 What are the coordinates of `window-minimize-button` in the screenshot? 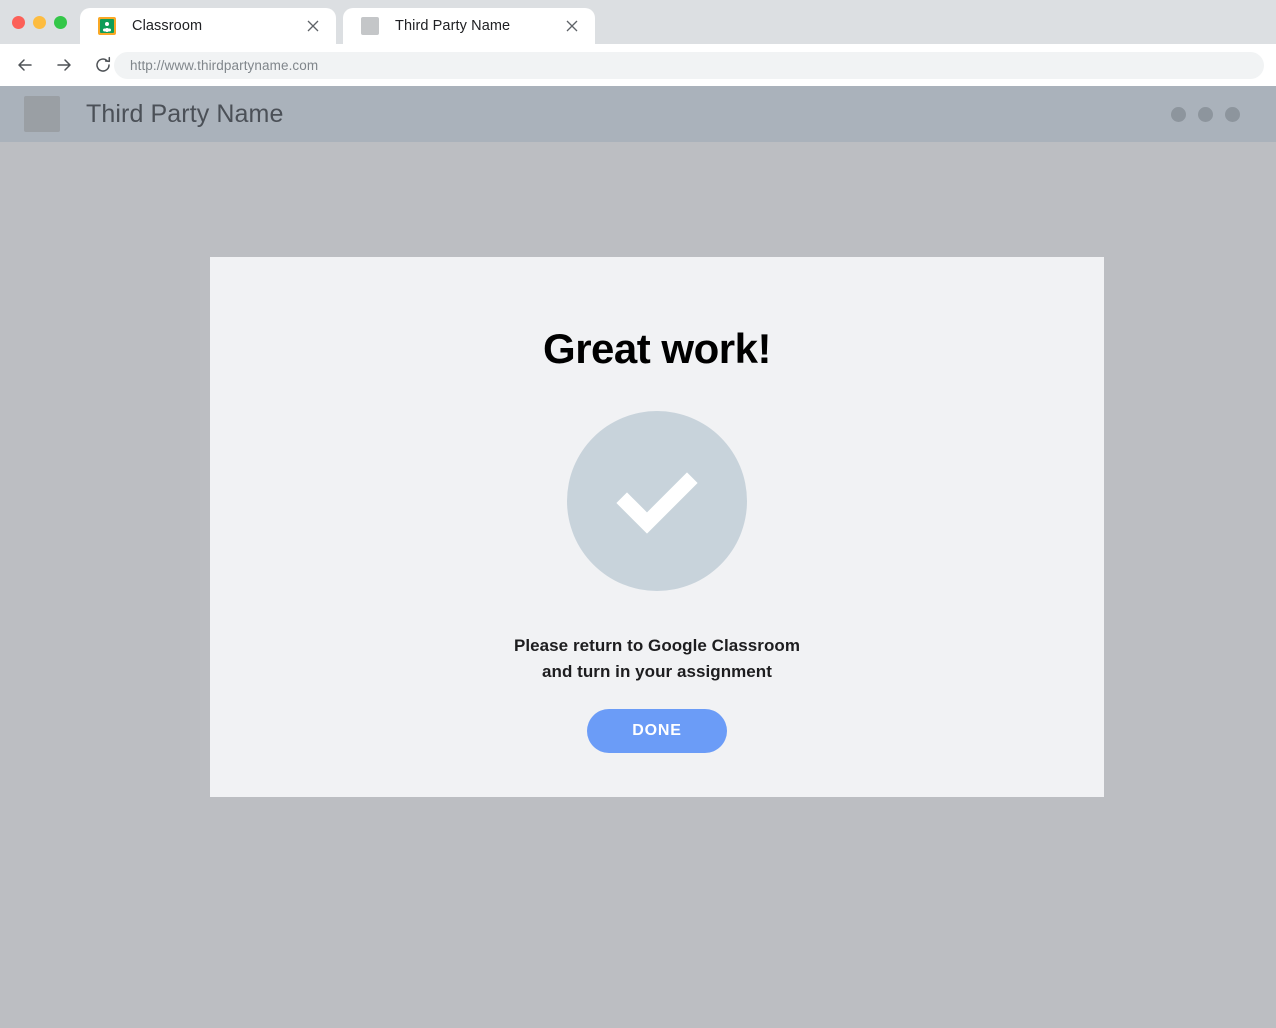 It's located at (39, 22).